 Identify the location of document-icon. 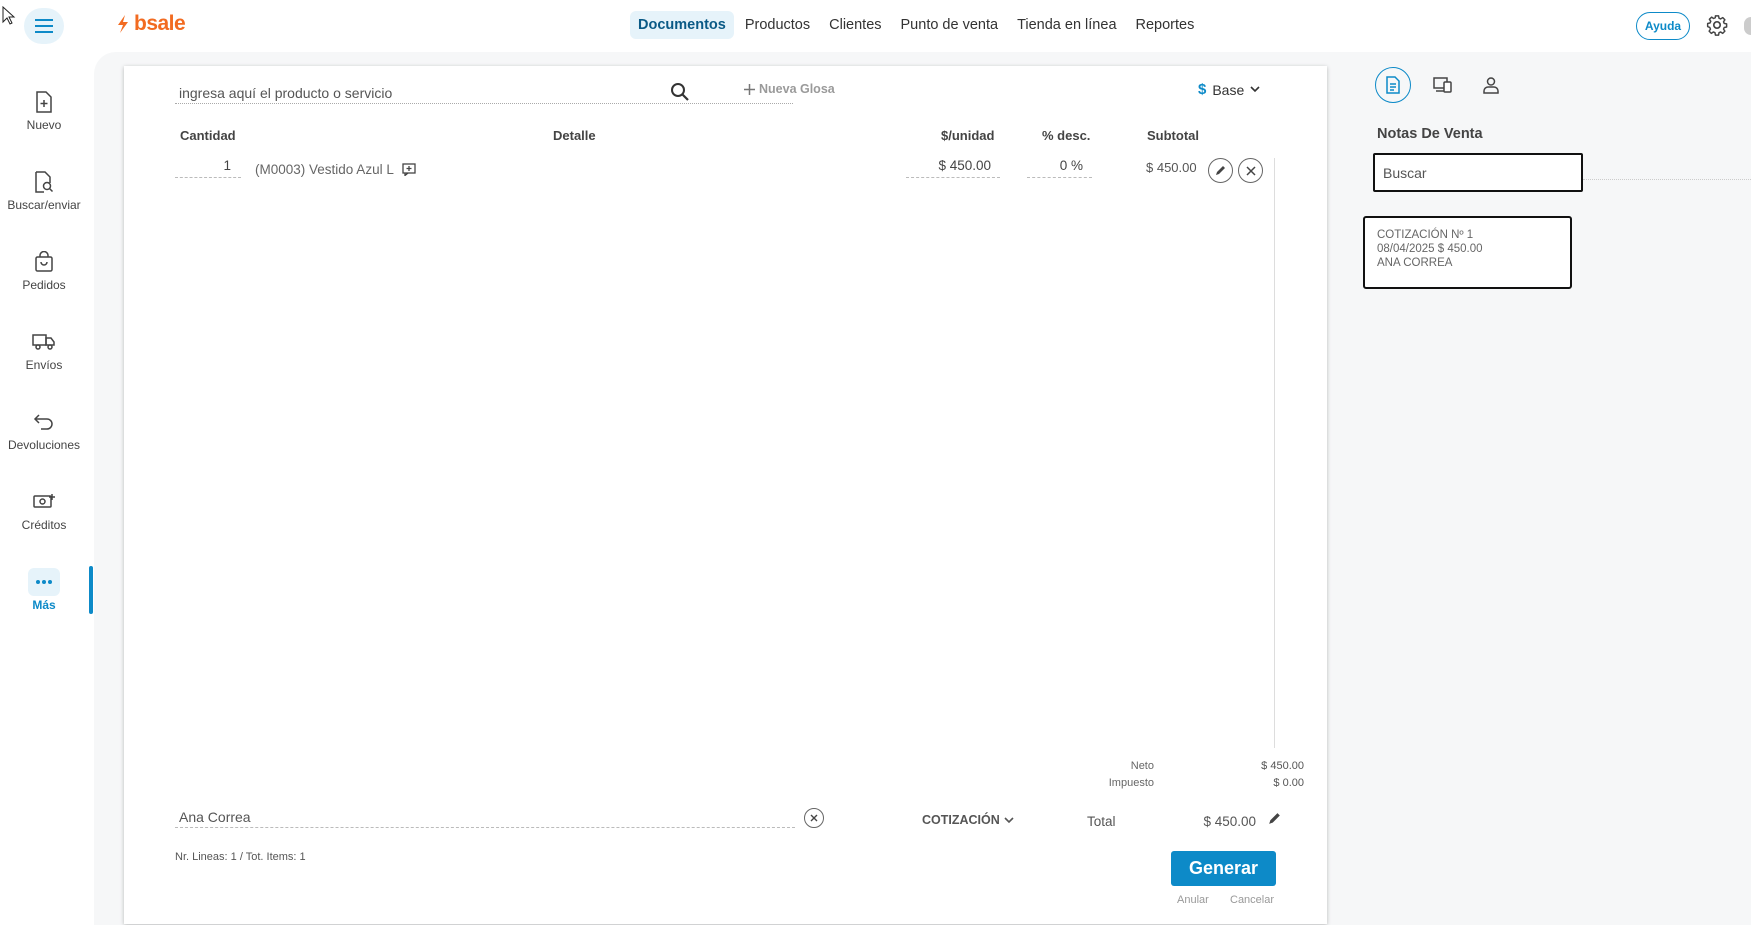
(1393, 85).